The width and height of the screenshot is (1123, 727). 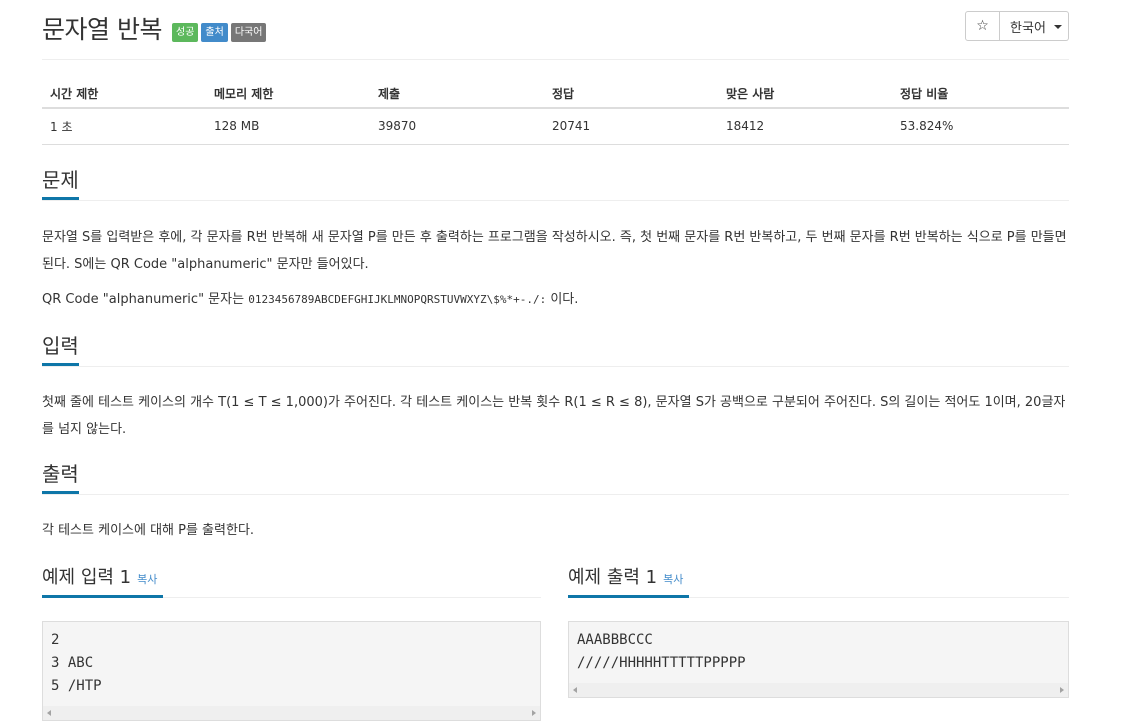 What do you see at coordinates (124, 126) in the screenshot?
I see `time-limit-value: 1 초` at bounding box center [124, 126].